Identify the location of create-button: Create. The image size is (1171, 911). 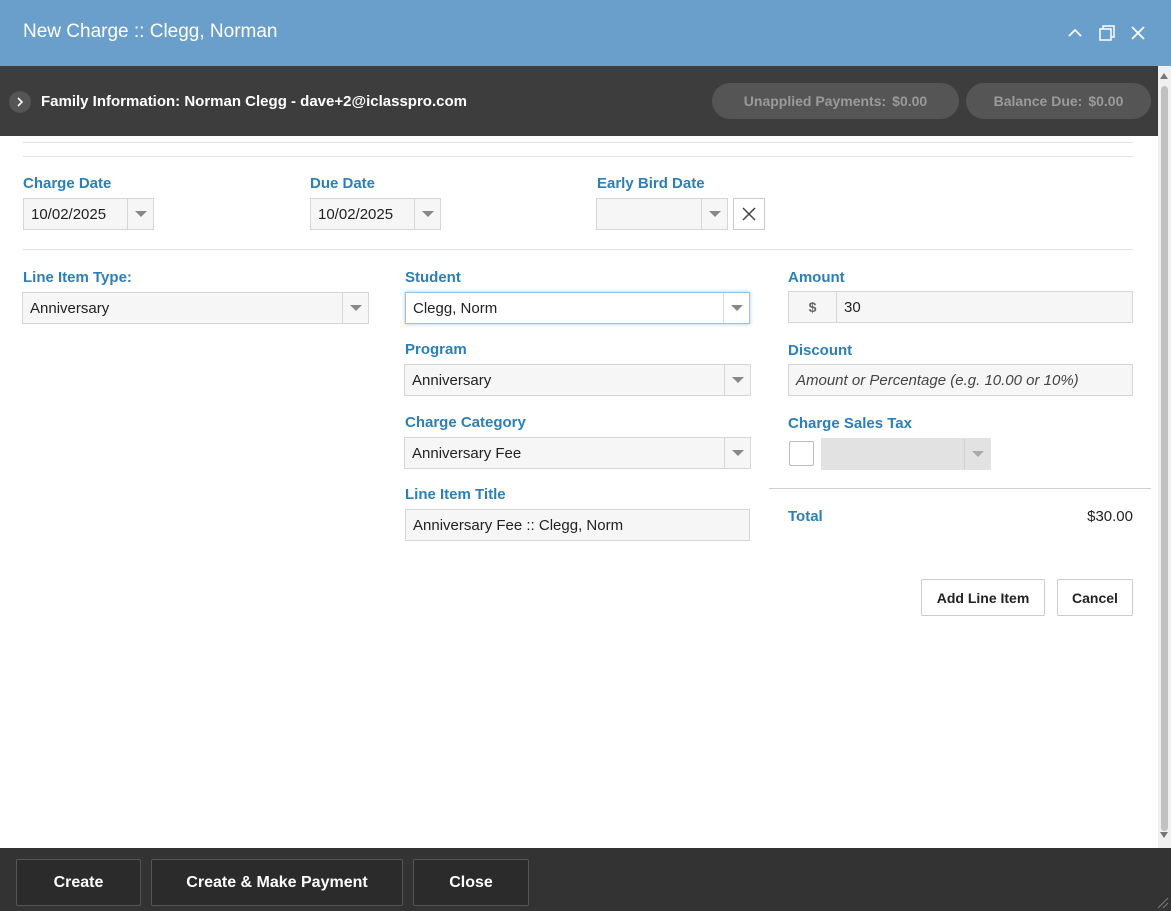
(78, 882).